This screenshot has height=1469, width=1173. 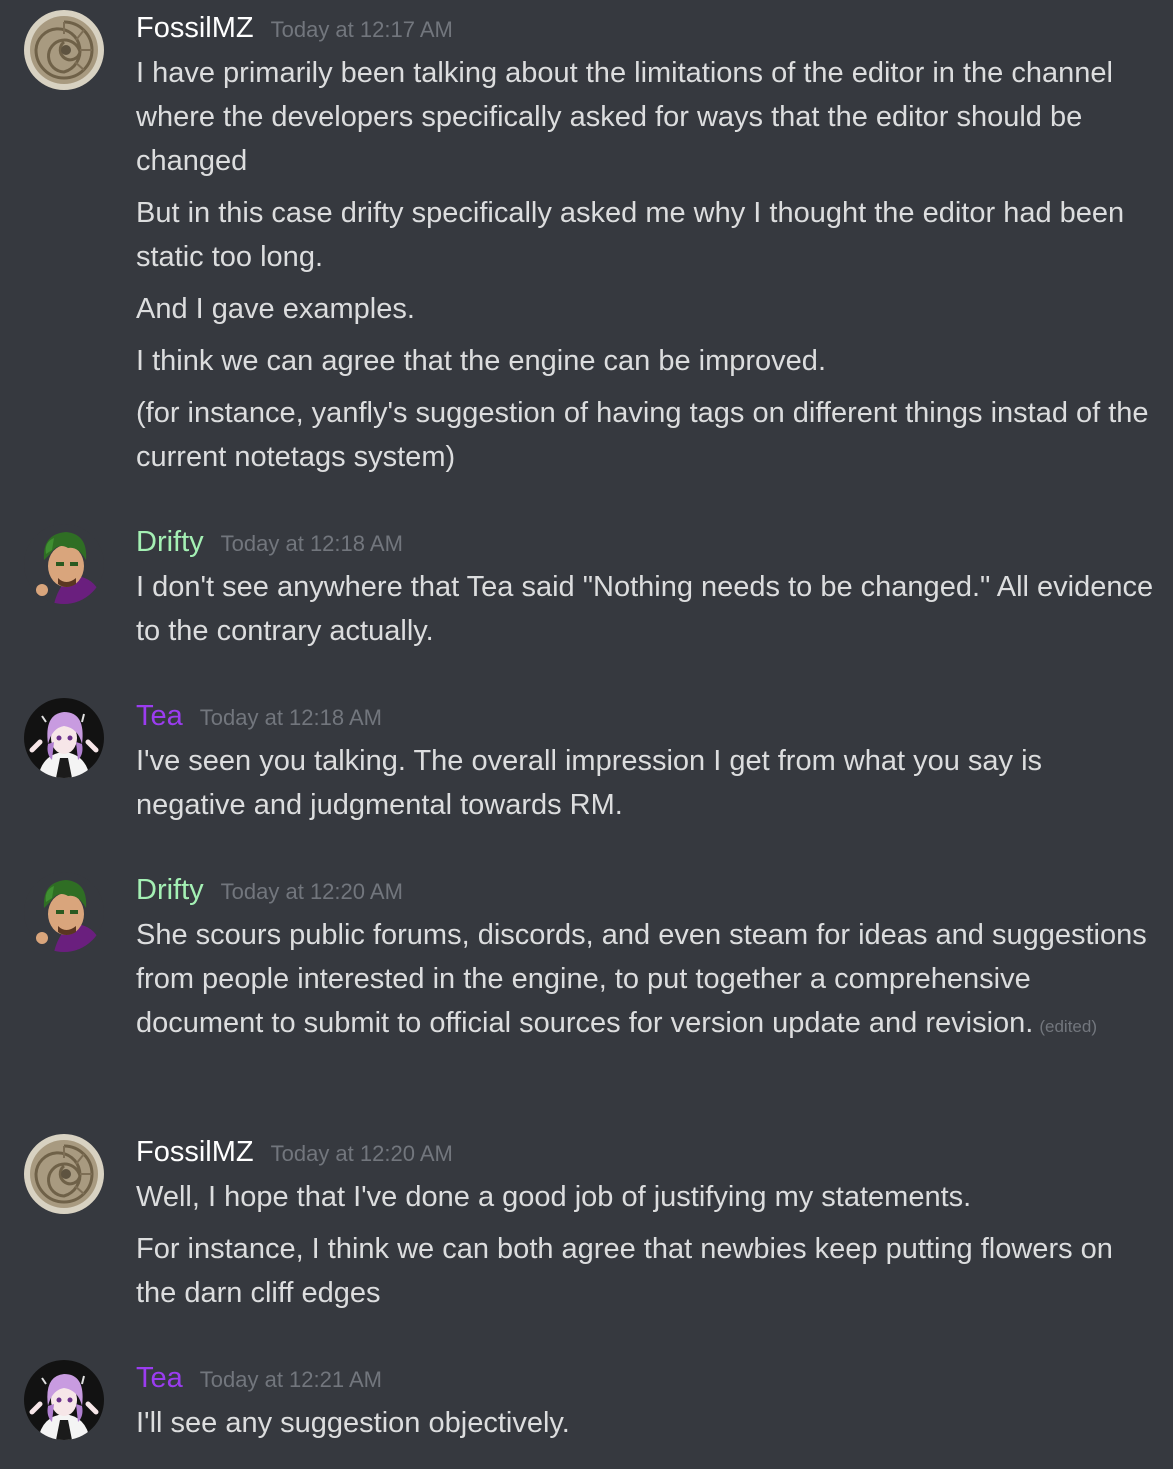 I want to click on message-header: Drifty Today at 12:18 AM, so click(x=269, y=542).